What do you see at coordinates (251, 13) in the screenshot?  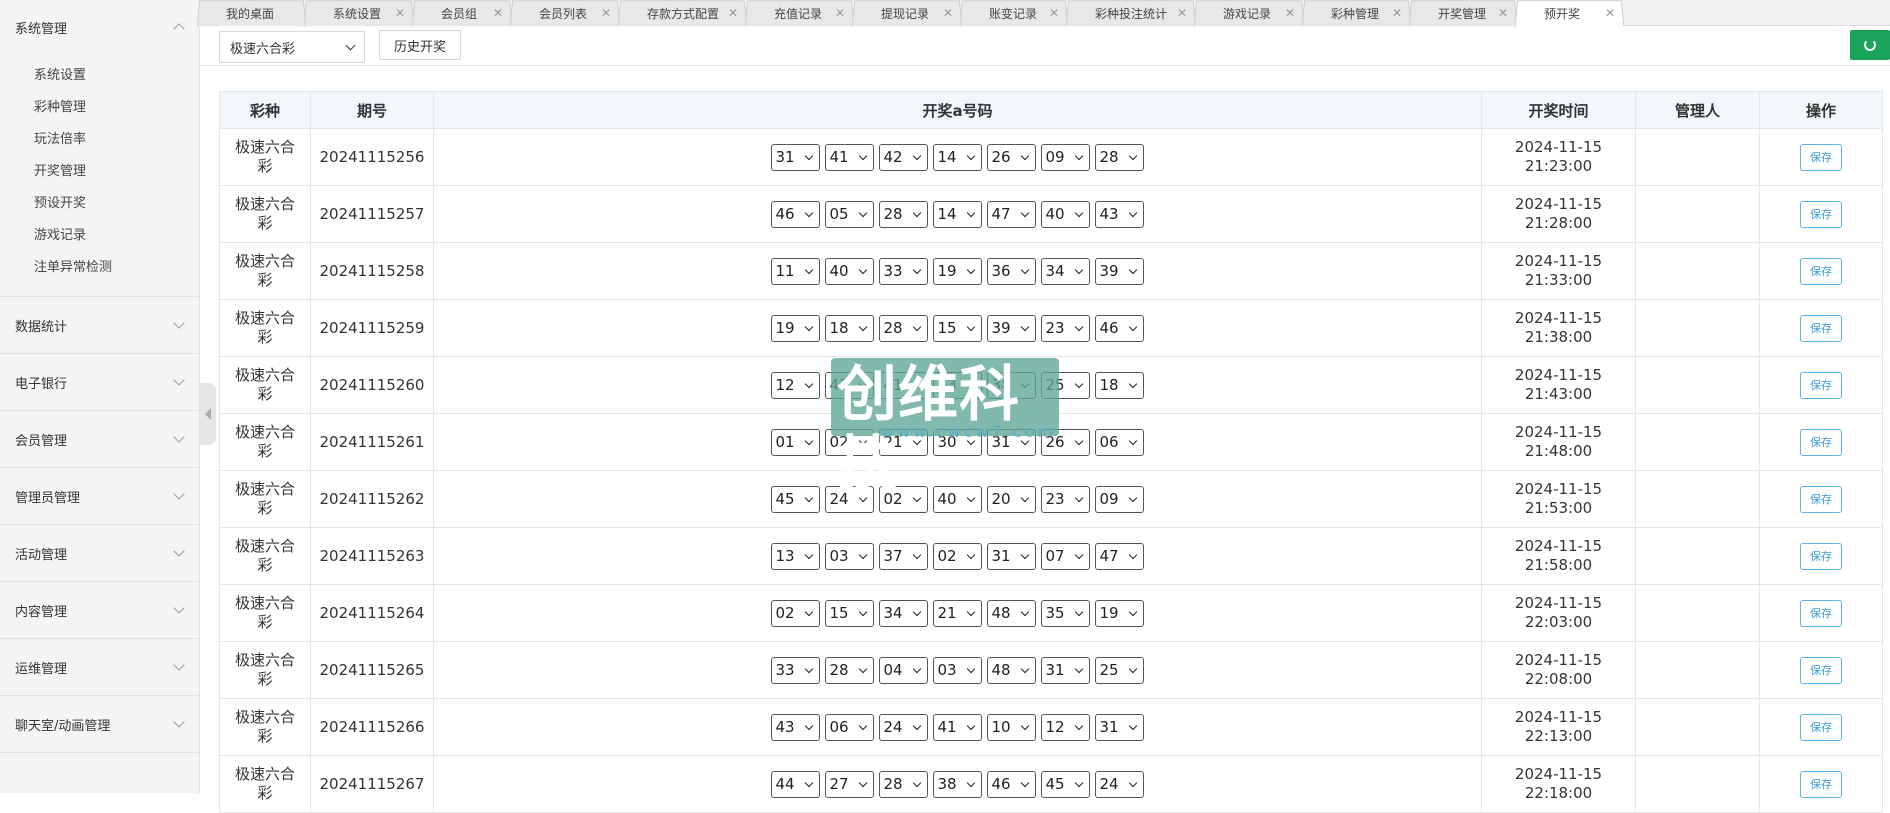 I see `tab-1: 我的桌面` at bounding box center [251, 13].